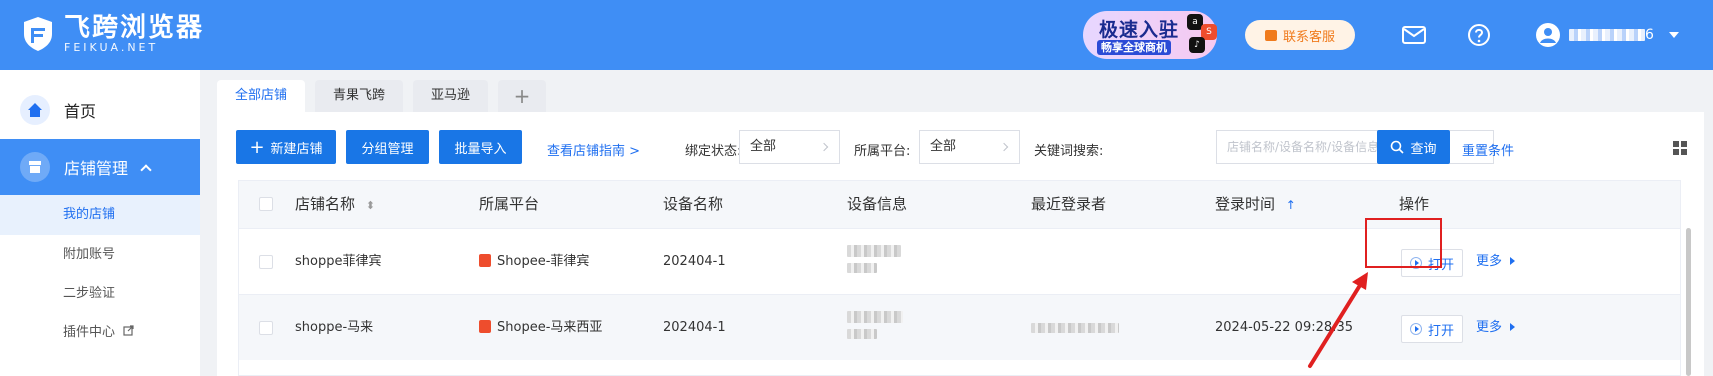 The width and height of the screenshot is (1713, 376). I want to click on tab-all-stores: 全部店铺, so click(261, 96).